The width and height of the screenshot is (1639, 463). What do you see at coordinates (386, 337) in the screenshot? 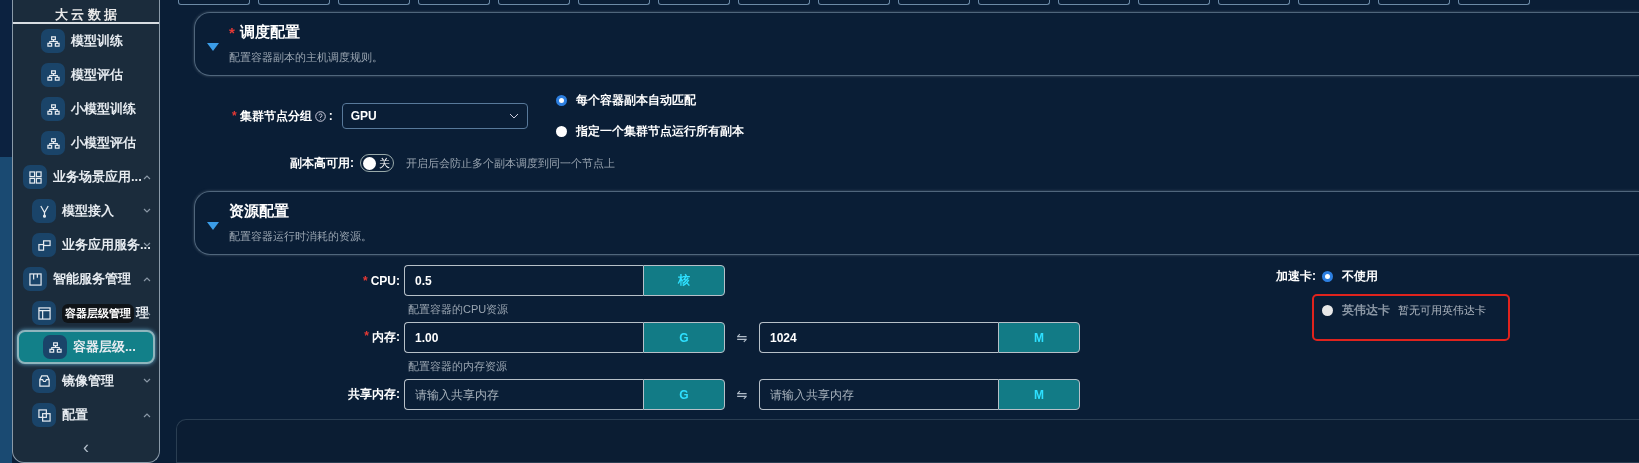
I see `field-label: 内存:` at bounding box center [386, 337].